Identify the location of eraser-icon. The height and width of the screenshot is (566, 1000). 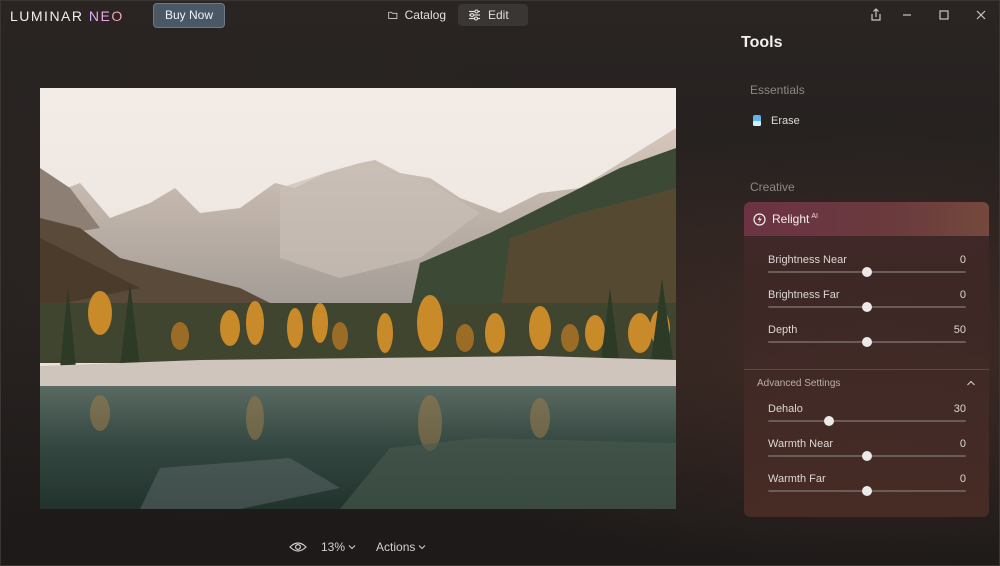
(757, 120).